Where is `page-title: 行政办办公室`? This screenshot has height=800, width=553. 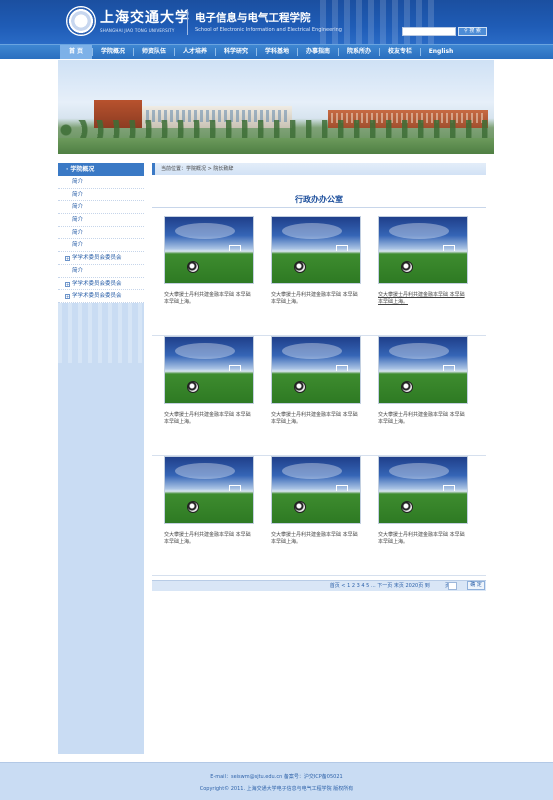 page-title: 行政办办公室 is located at coordinates (319, 199).